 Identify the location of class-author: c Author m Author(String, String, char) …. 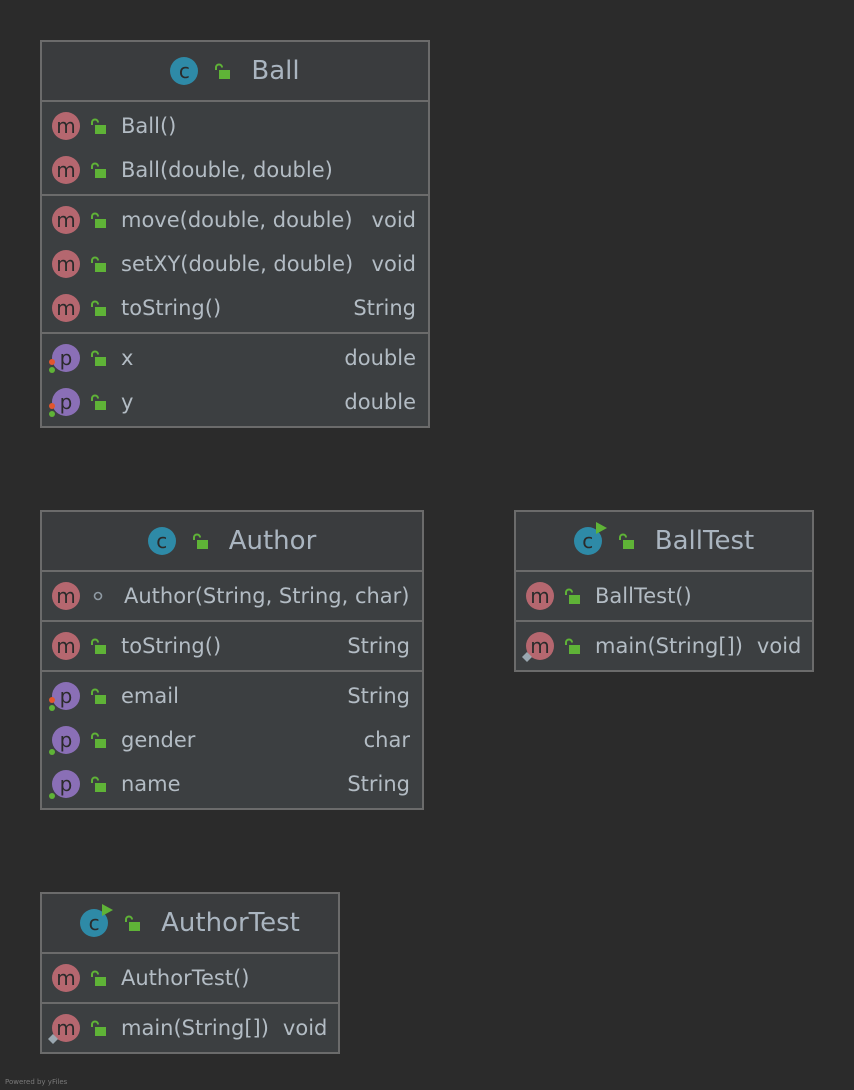
(232, 660).